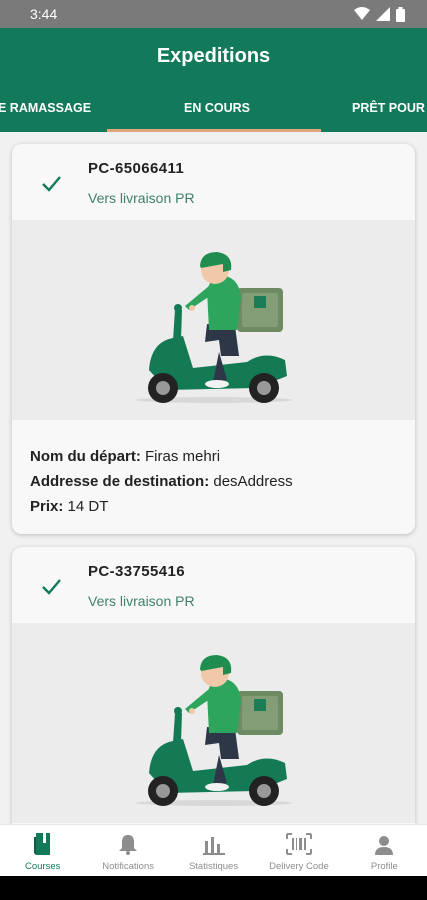 The height and width of the screenshot is (900, 427). Describe the element at coordinates (298, 844) in the screenshot. I see `barcode-icon` at that location.